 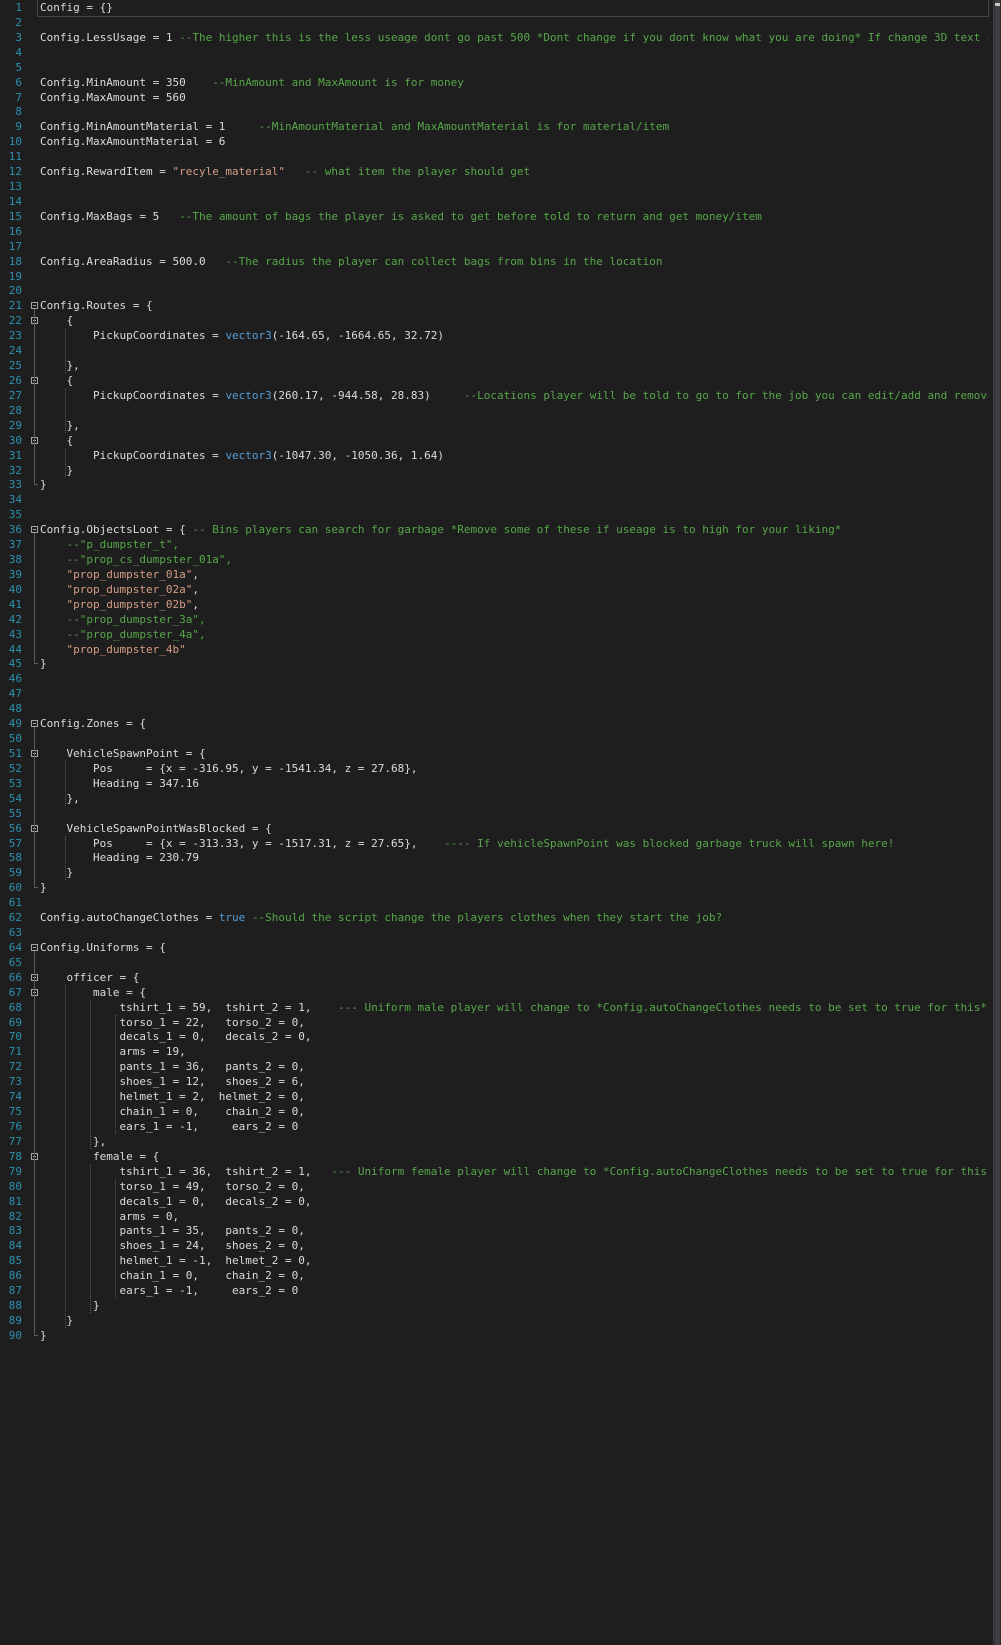 What do you see at coordinates (514, 993) in the screenshot?
I see `code-line: male = {` at bounding box center [514, 993].